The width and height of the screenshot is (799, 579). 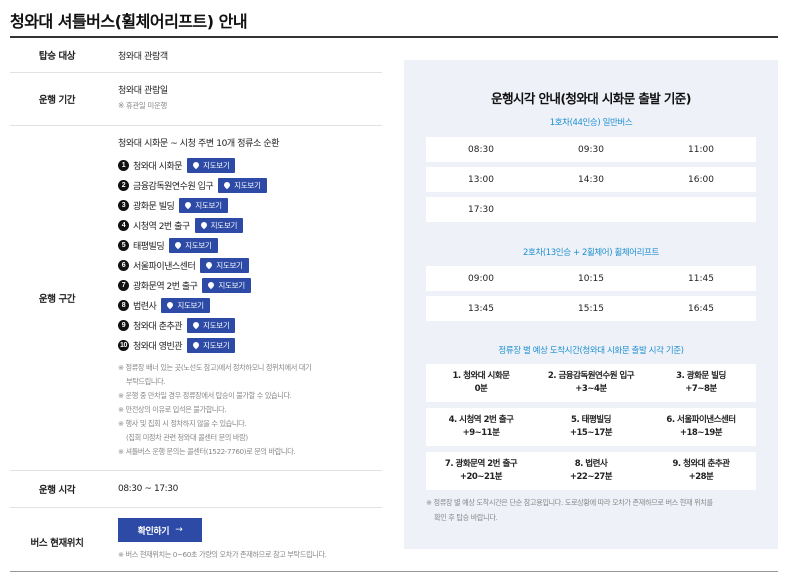 What do you see at coordinates (158, 346) in the screenshot?
I see `stop-name: 청와대 영빈관` at bounding box center [158, 346].